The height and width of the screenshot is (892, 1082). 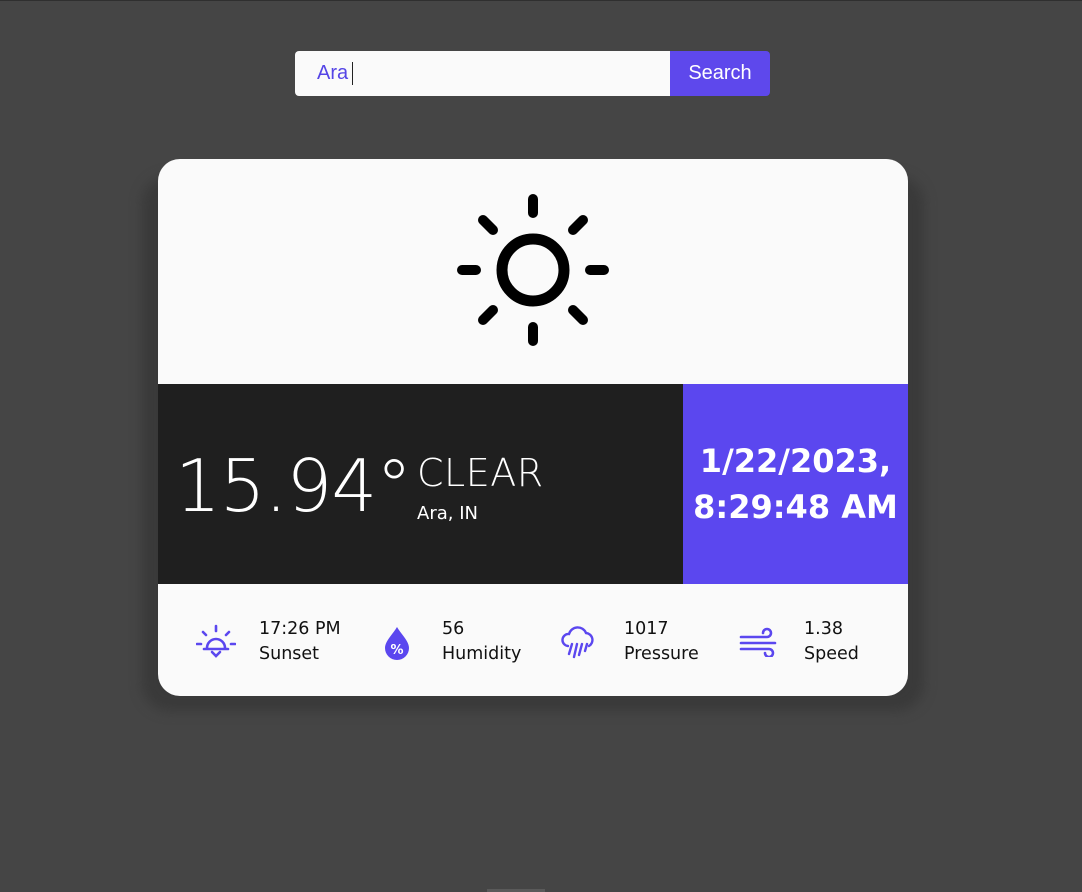 What do you see at coordinates (831, 654) in the screenshot?
I see `stat-label: Speed` at bounding box center [831, 654].